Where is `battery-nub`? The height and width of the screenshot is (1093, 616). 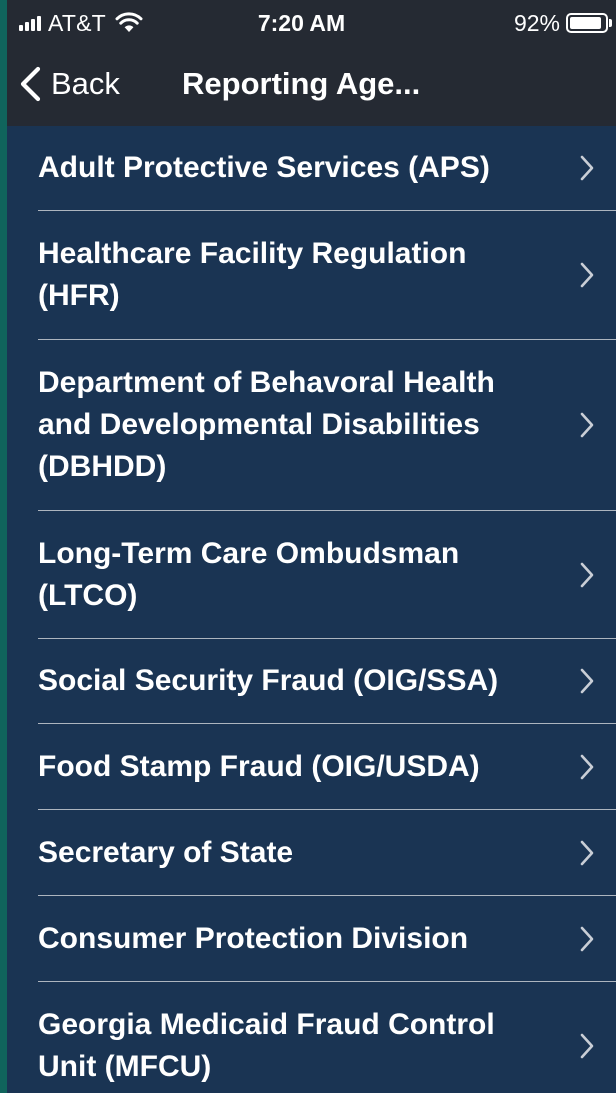 battery-nub is located at coordinates (610, 23).